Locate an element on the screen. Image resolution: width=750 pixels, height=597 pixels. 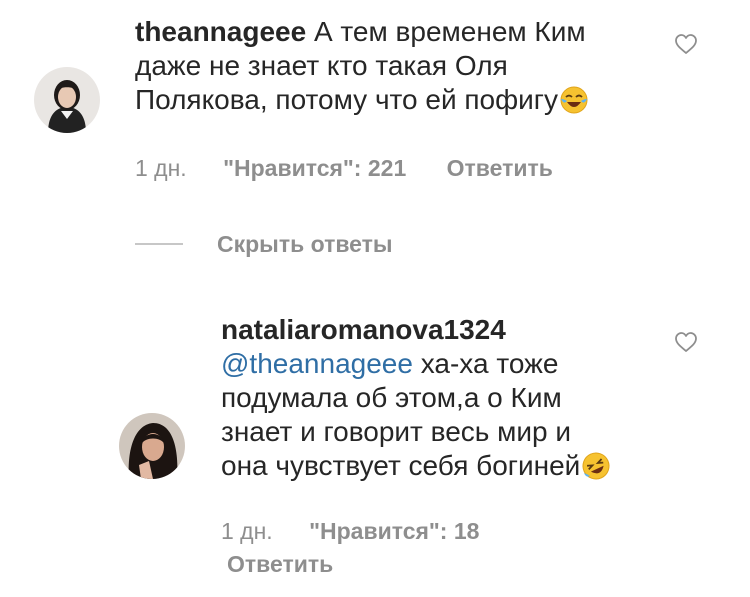
comment-meta: 1 дн. "Нравится": 221 Ответить is located at coordinates (344, 168).